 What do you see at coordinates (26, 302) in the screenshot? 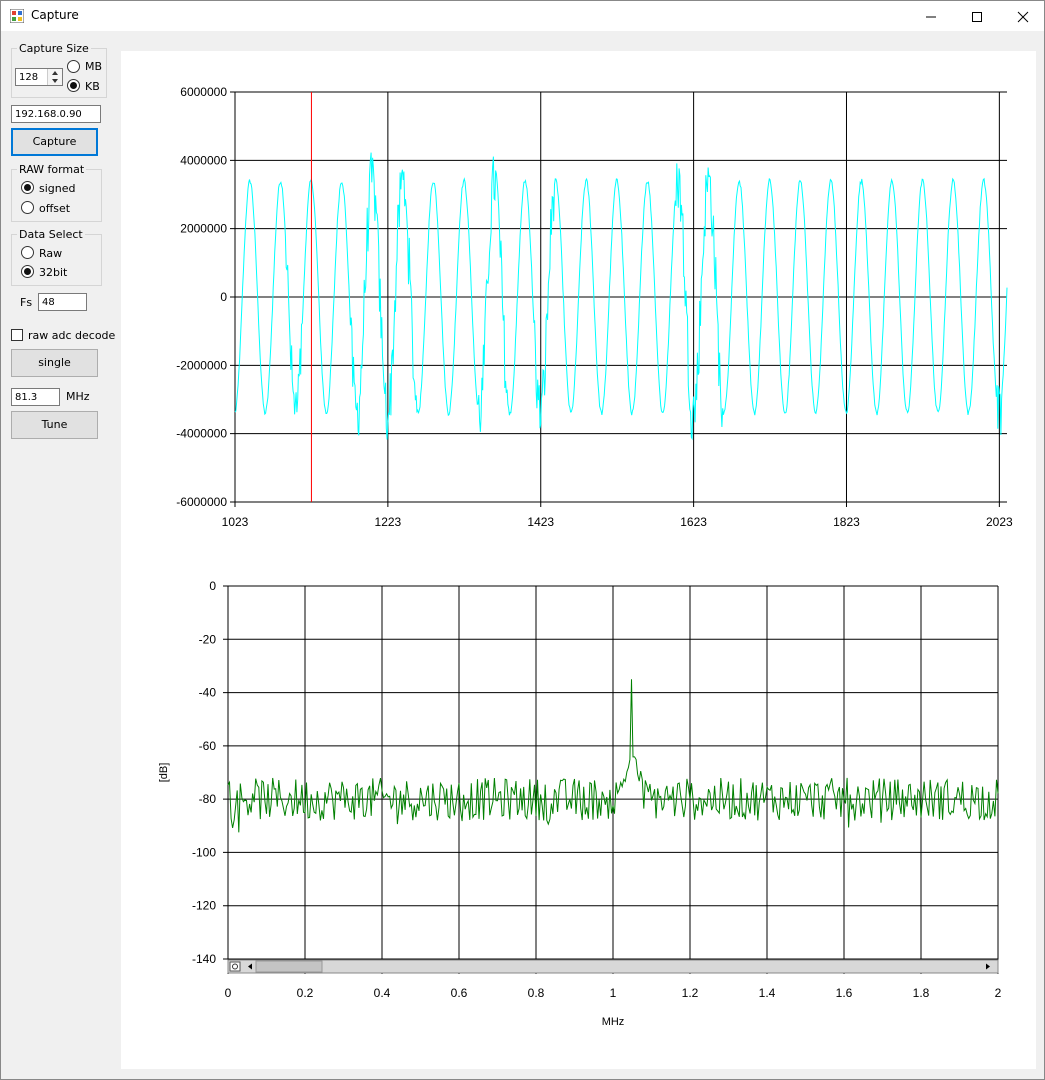
I see `fs-label: Fs` at bounding box center [26, 302].